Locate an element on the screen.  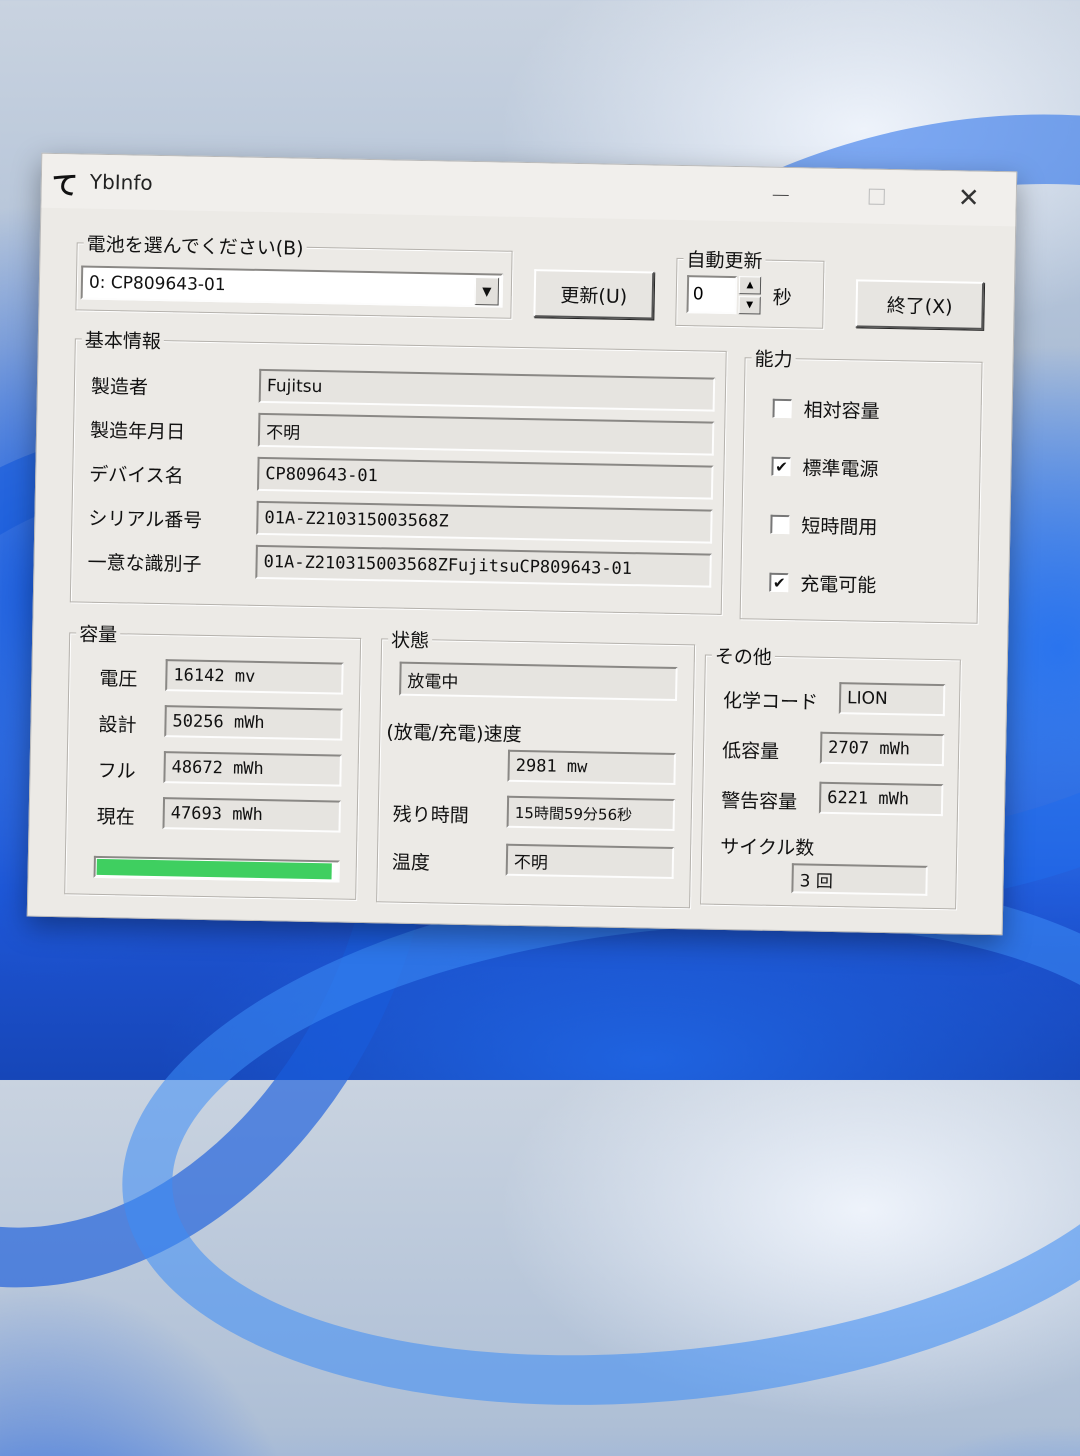
current-capacity-value: 47693 mWh is located at coordinates (217, 814).